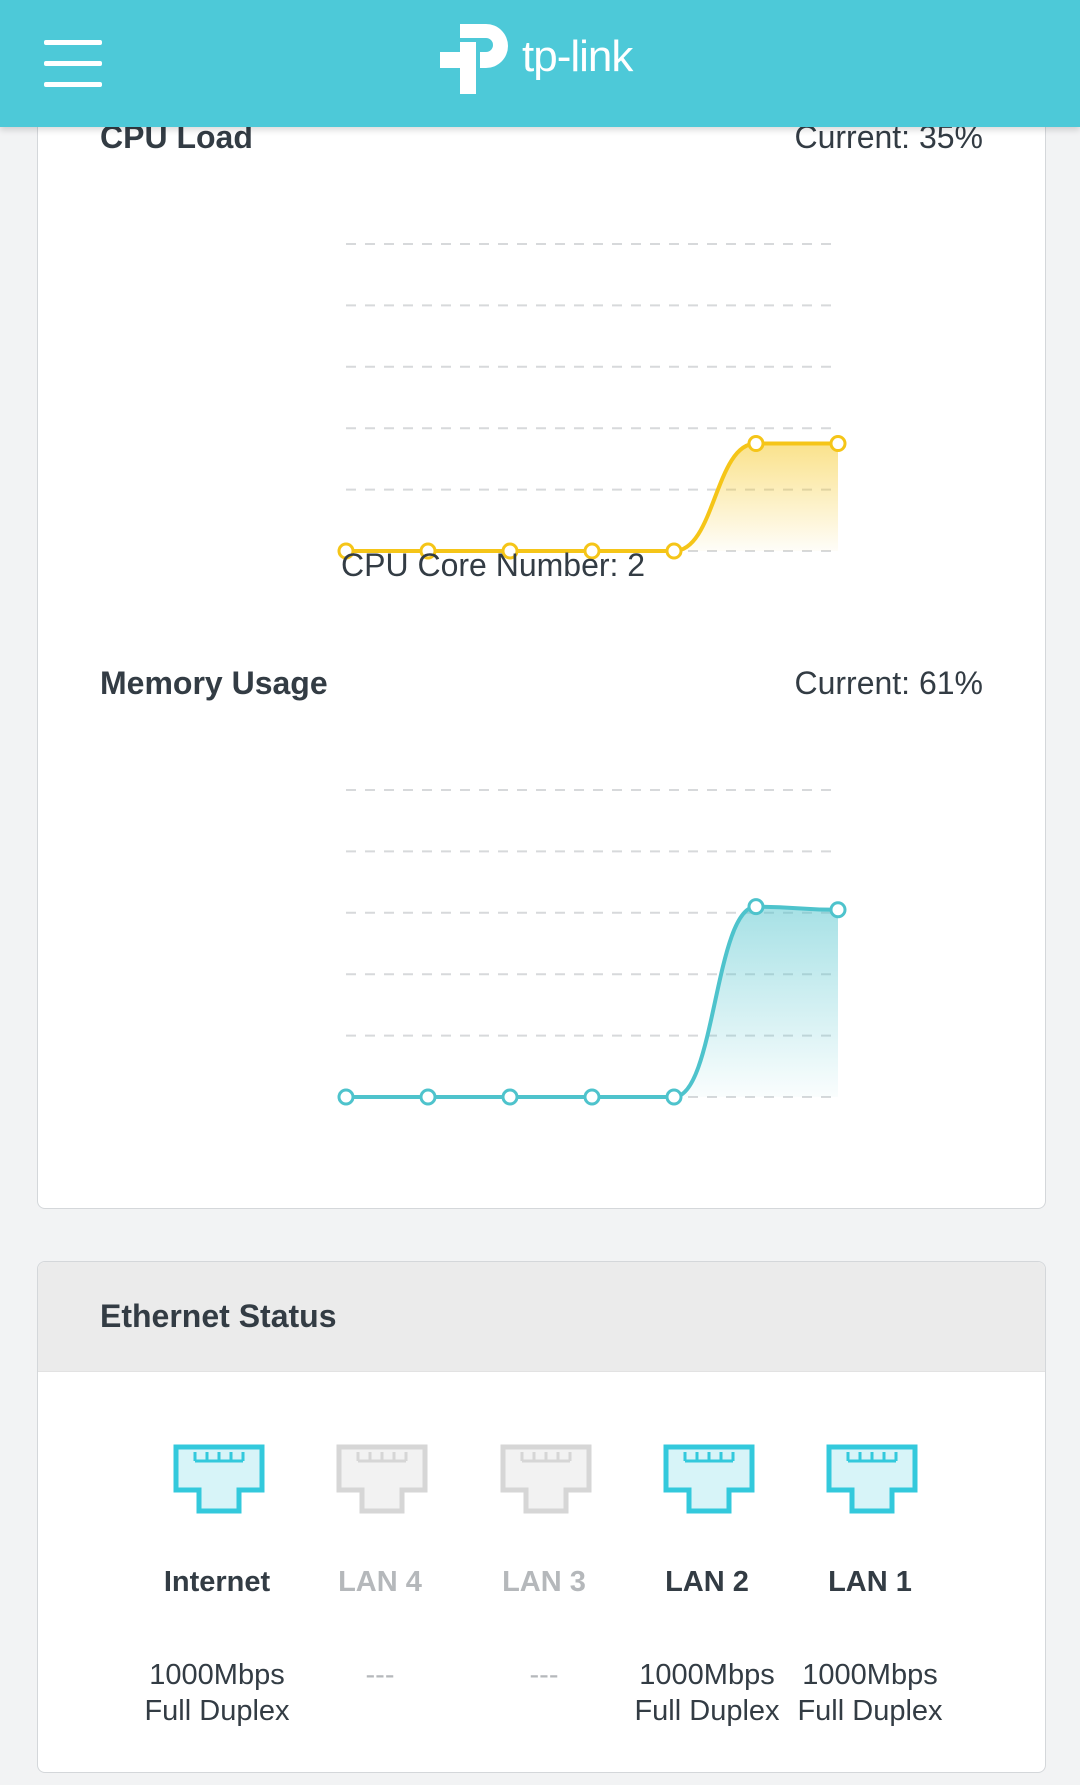  Describe the element at coordinates (218, 1316) in the screenshot. I see `ethernet-status-title: Ethernet Status` at that location.